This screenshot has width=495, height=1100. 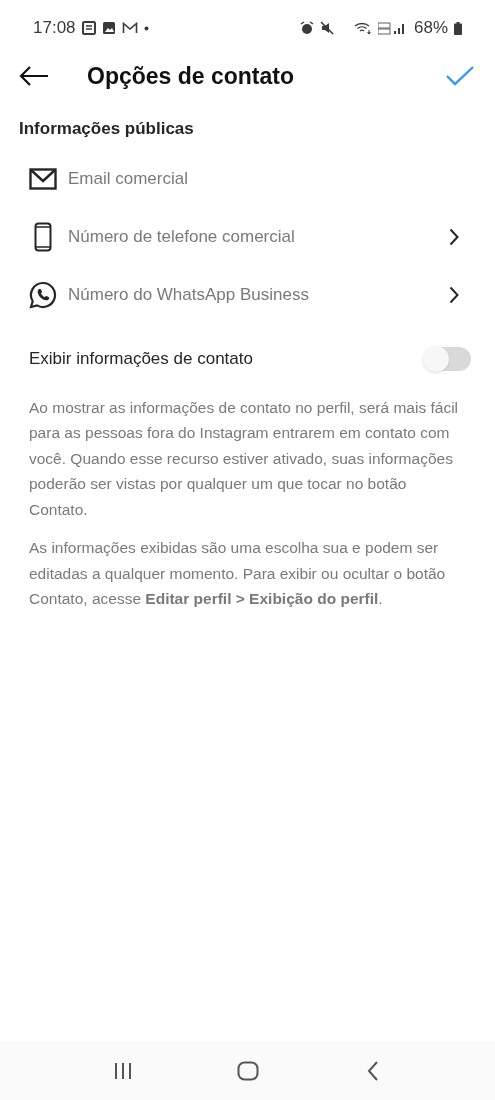 I want to click on back-chevron-icon, so click(x=372, y=1071).